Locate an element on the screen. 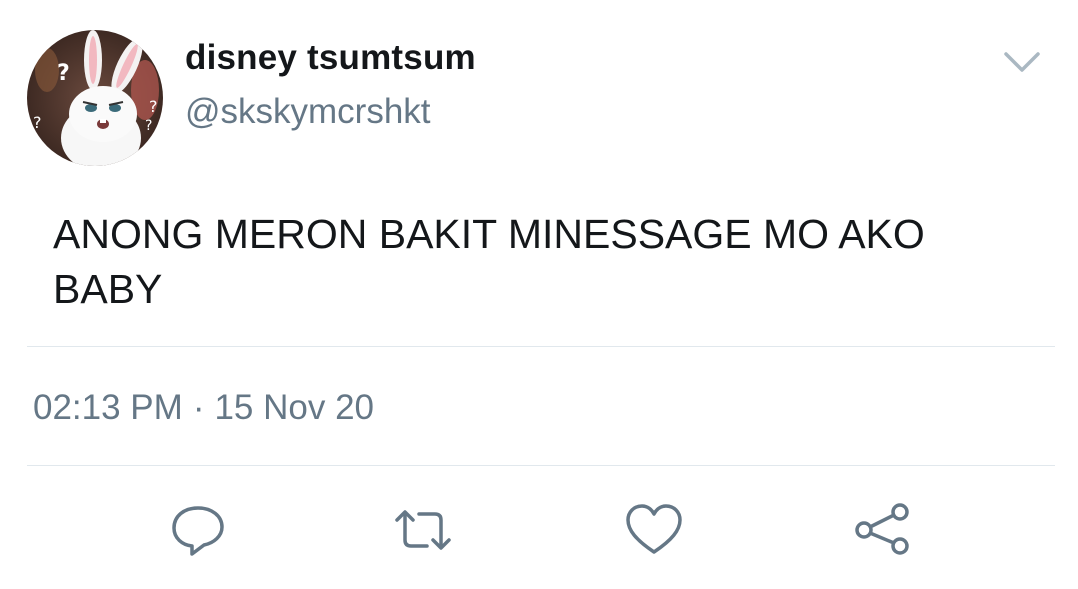  retweet-icon is located at coordinates (423, 530).